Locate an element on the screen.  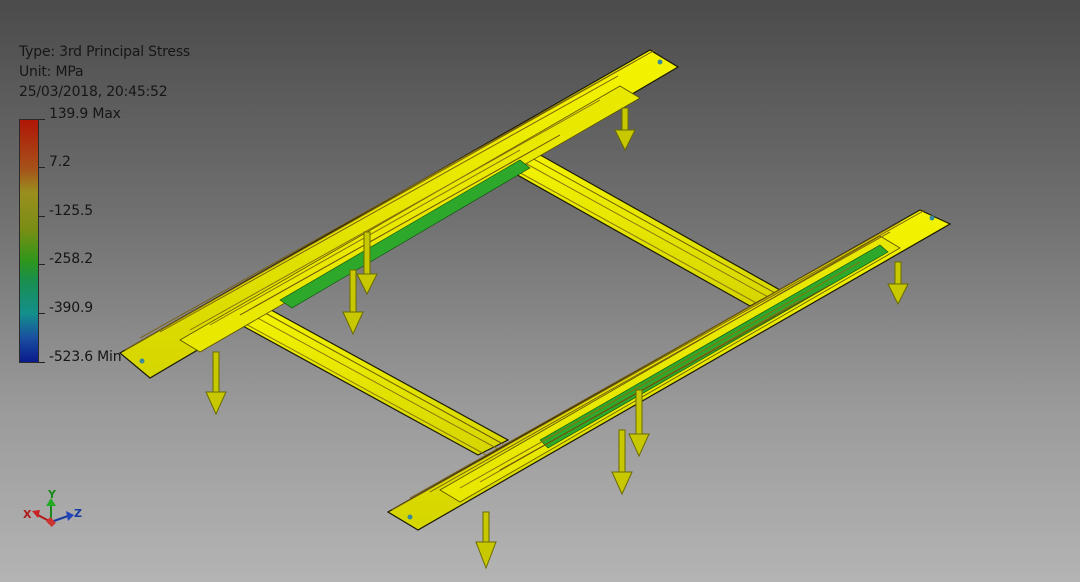
result-type: Type: 3rd Principal Stress is located at coordinates (105, 52).